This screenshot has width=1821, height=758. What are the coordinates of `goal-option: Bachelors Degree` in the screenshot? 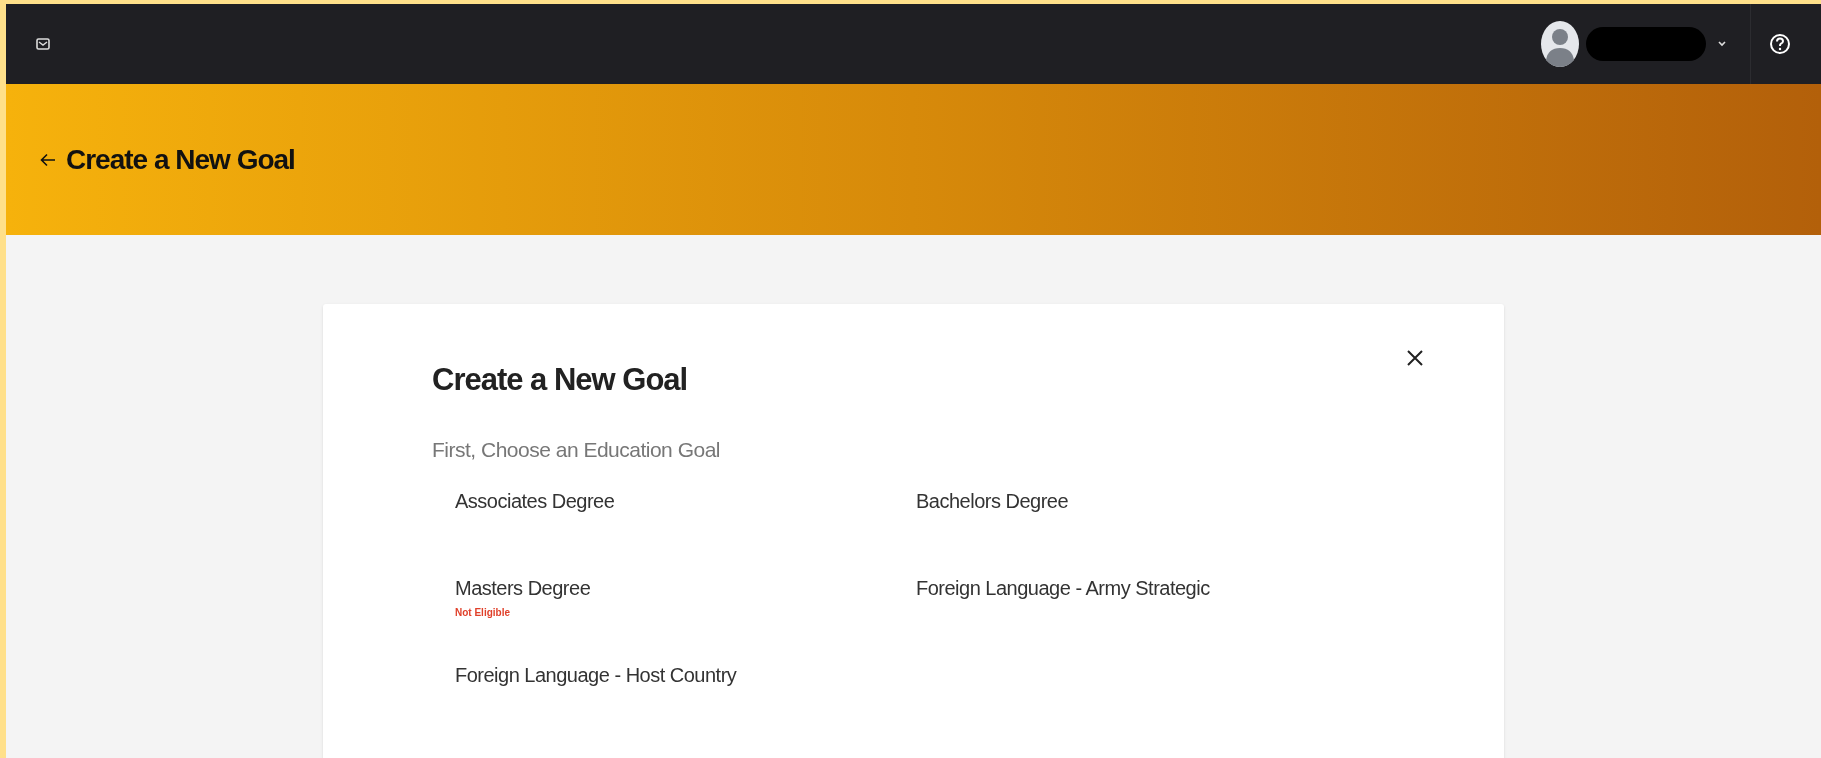 It's located at (992, 500).